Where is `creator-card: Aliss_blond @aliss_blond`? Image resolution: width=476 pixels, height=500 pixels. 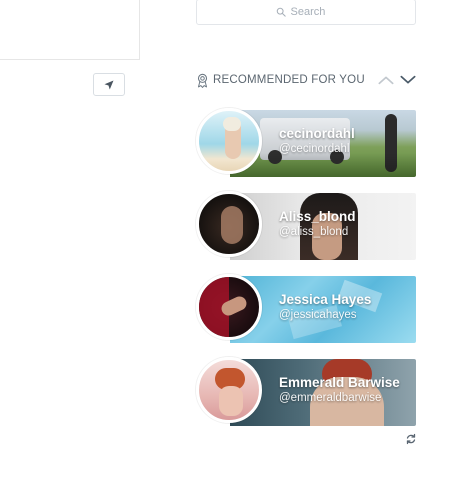
creator-card: Aliss_blond @aliss_blond is located at coordinates (306, 225).